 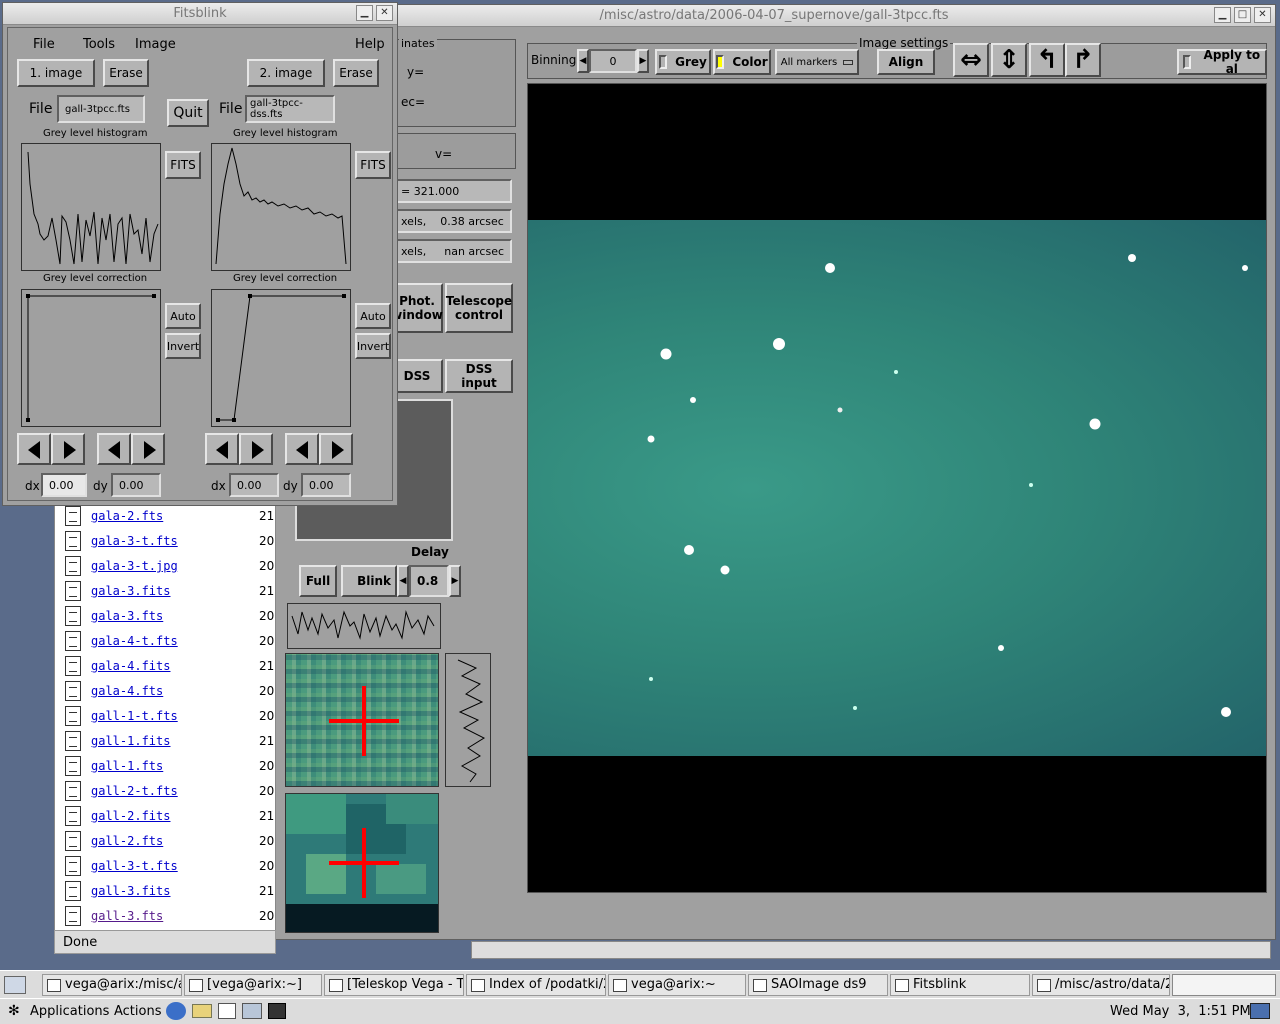 What do you see at coordinates (742, 62) in the screenshot?
I see `color-toggle: Color` at bounding box center [742, 62].